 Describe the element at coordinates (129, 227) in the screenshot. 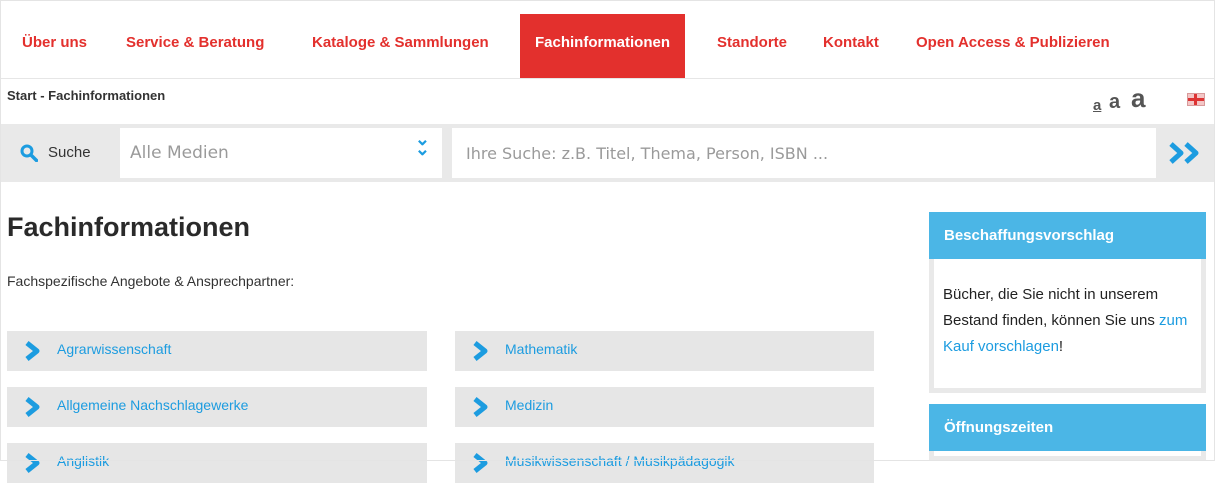

I see `page-title: Fachinformationen` at that location.